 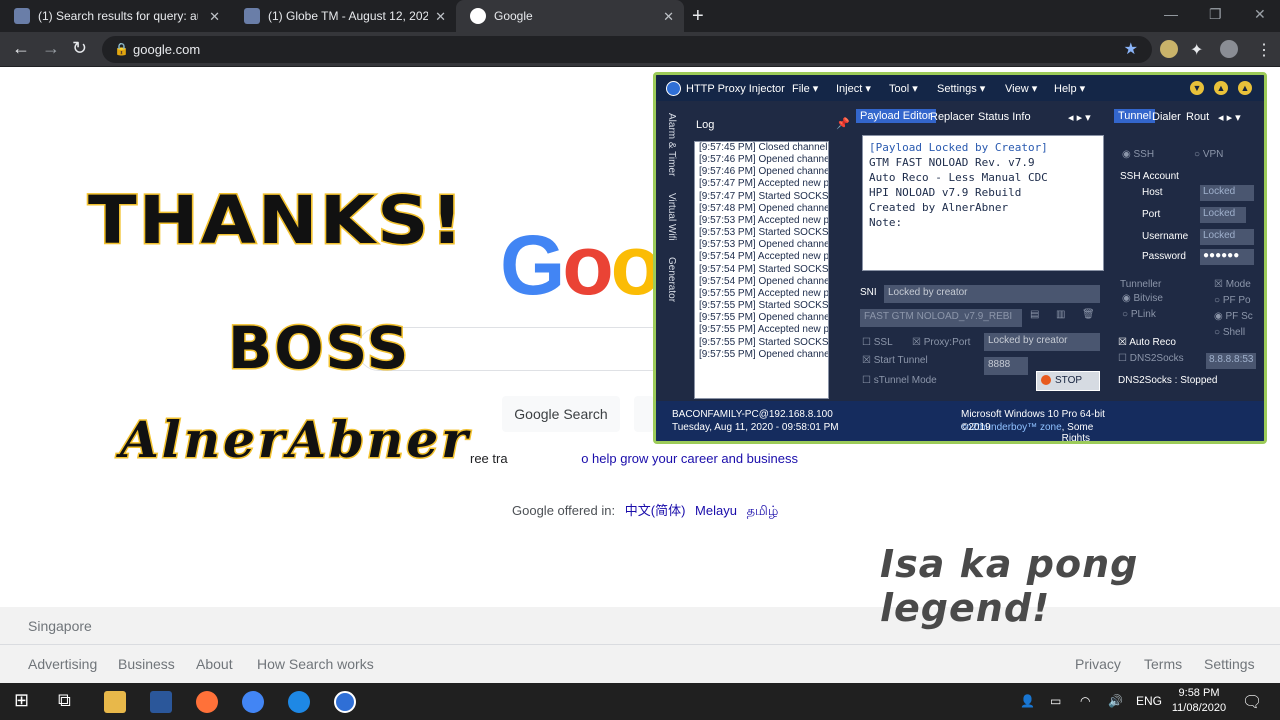 I want to click on tab-title: (1) Search results for query: augu, so click(x=118, y=16).